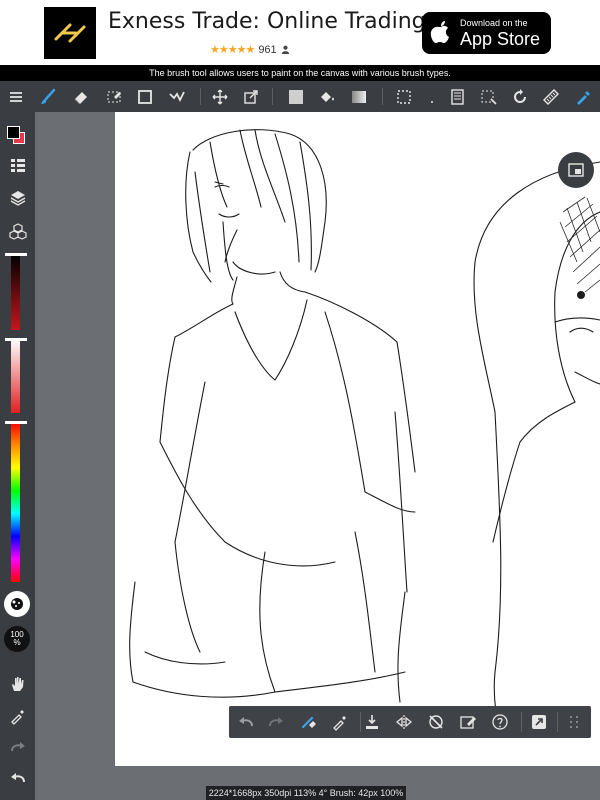 The height and width of the screenshot is (800, 600). What do you see at coordinates (267, 49) in the screenshot?
I see `rating-count: 961` at bounding box center [267, 49].